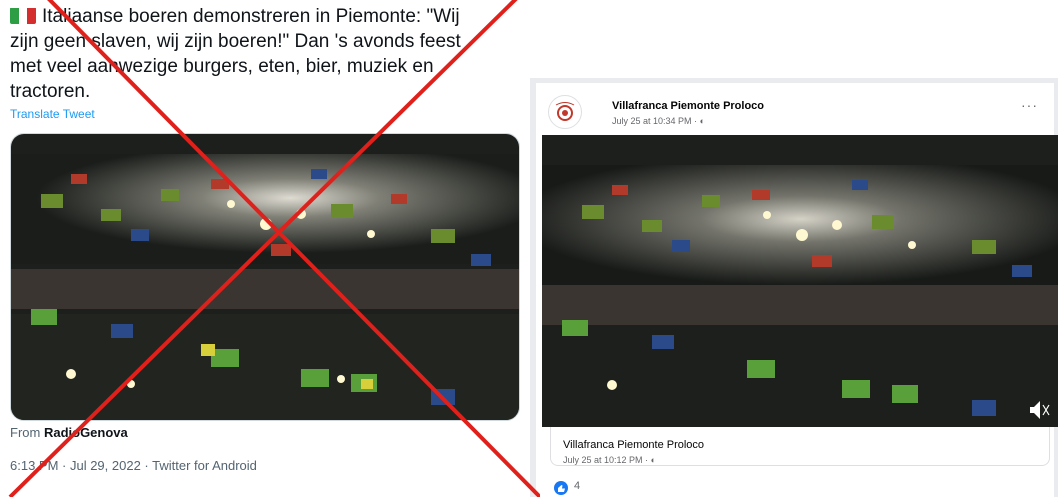  I want to click on post-date: July 25 at 10:34 PM · ◐, so click(658, 121).